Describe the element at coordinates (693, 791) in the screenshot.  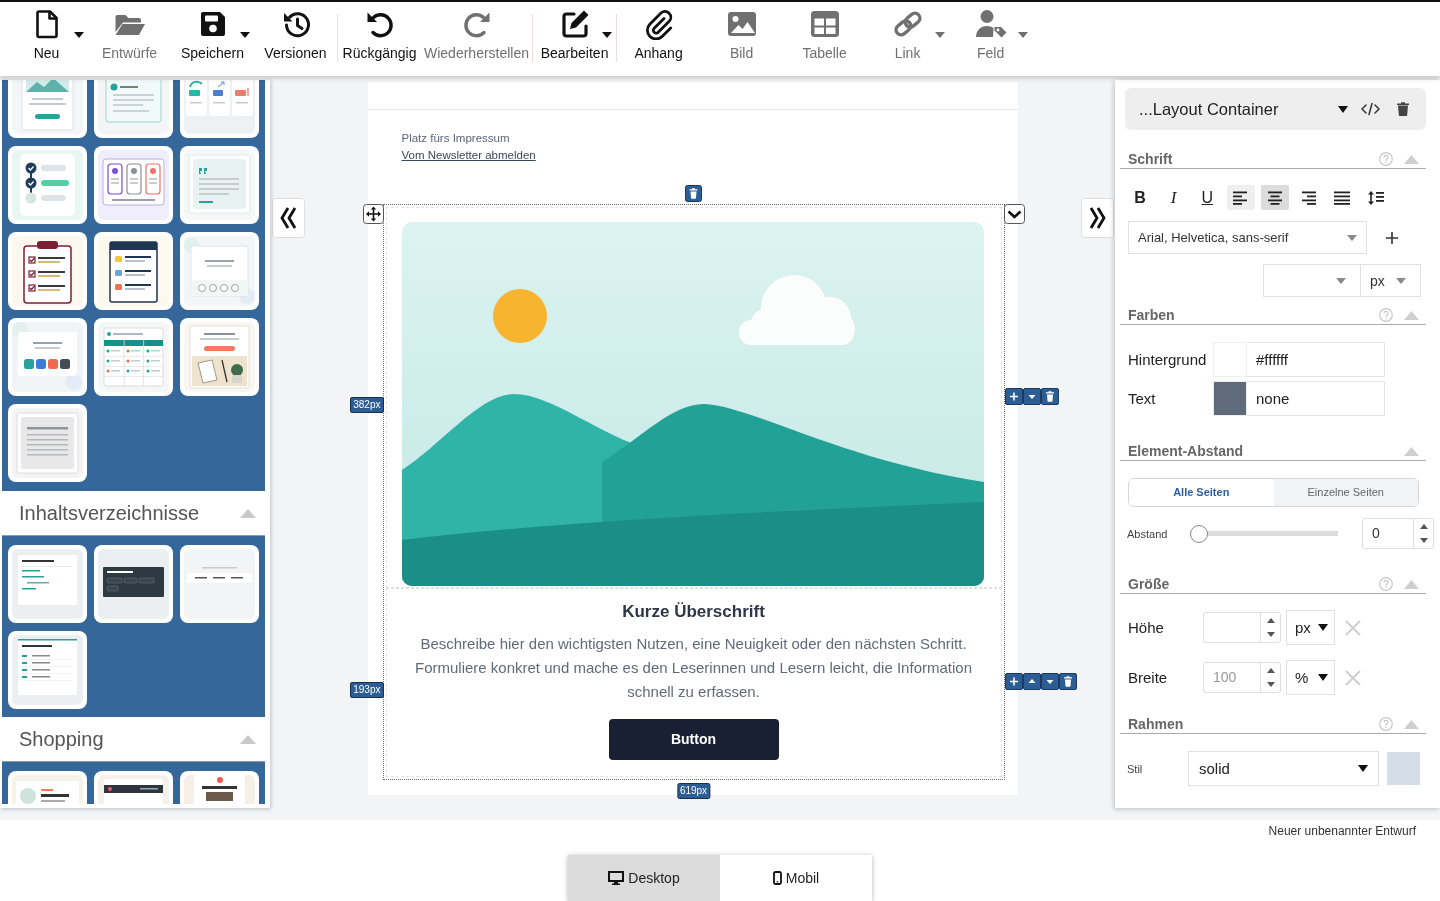
I see `width-label: 619px` at that location.